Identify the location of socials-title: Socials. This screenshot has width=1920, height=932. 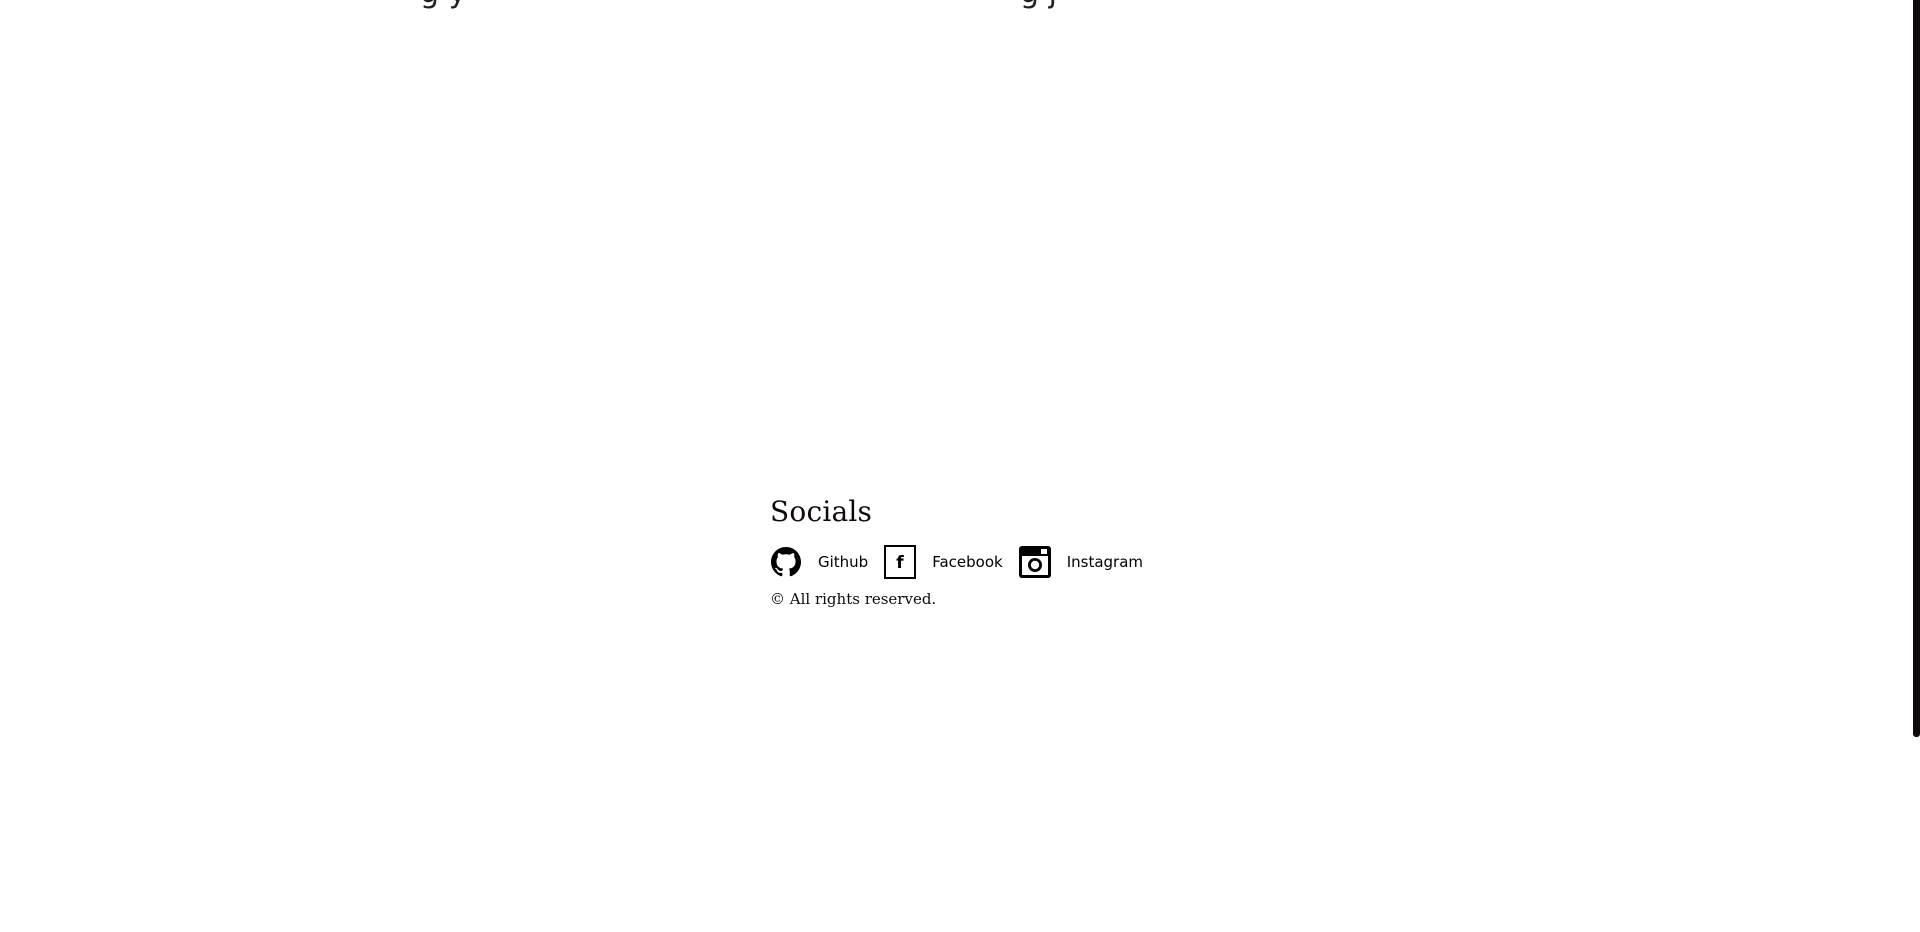
(821, 511).